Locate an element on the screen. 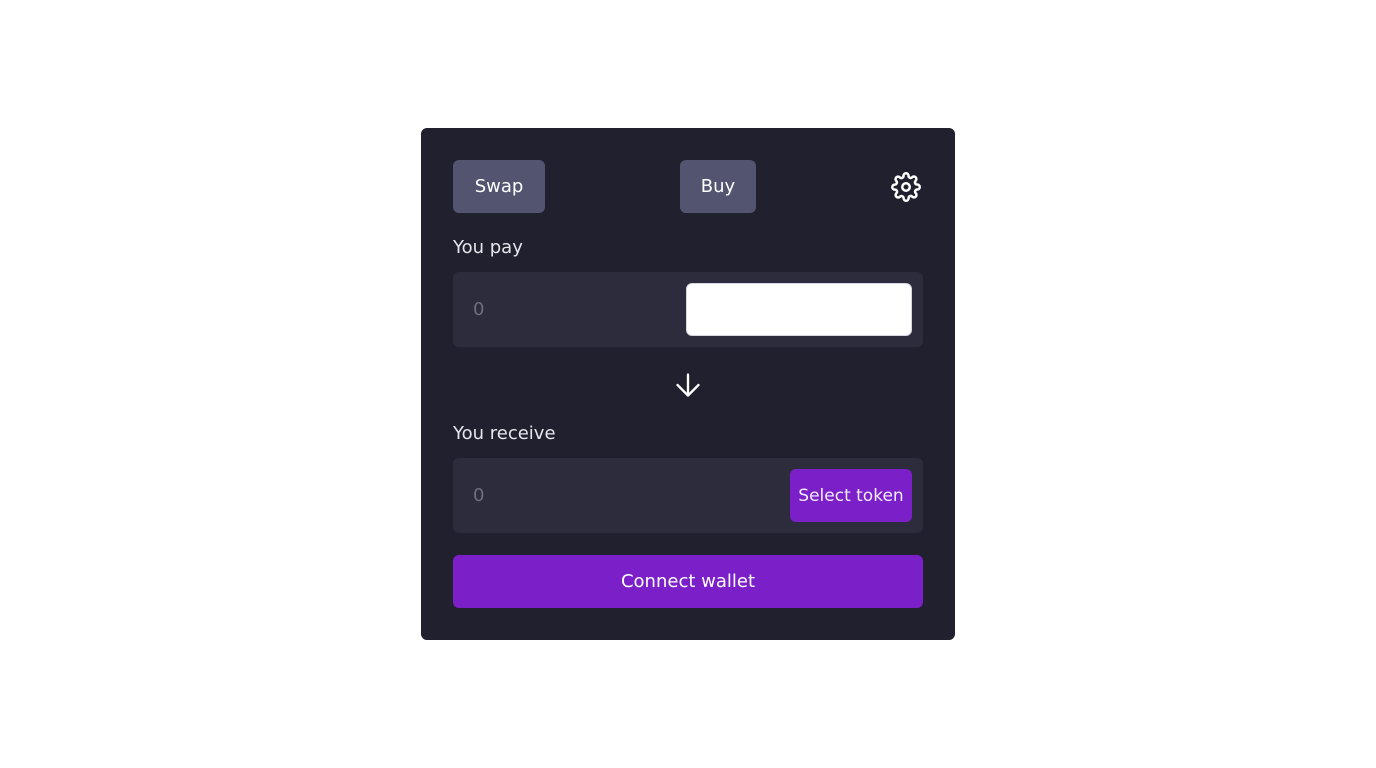 This screenshot has width=1376, height=768. gear-icon is located at coordinates (906, 187).